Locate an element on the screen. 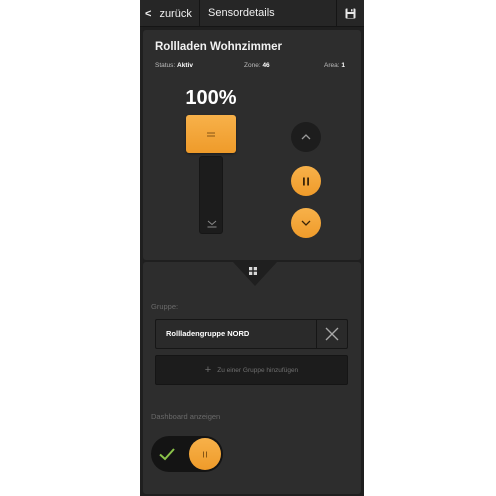  shutter-stop-button is located at coordinates (306, 181).